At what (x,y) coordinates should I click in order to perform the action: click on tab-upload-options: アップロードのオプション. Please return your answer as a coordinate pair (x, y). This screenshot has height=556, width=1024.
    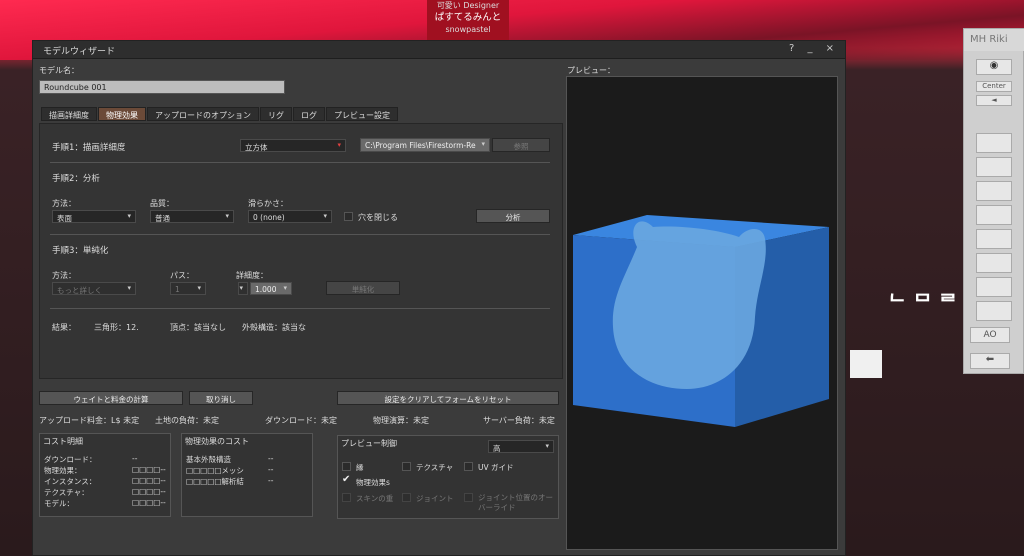
    Looking at the image, I should click on (203, 114).